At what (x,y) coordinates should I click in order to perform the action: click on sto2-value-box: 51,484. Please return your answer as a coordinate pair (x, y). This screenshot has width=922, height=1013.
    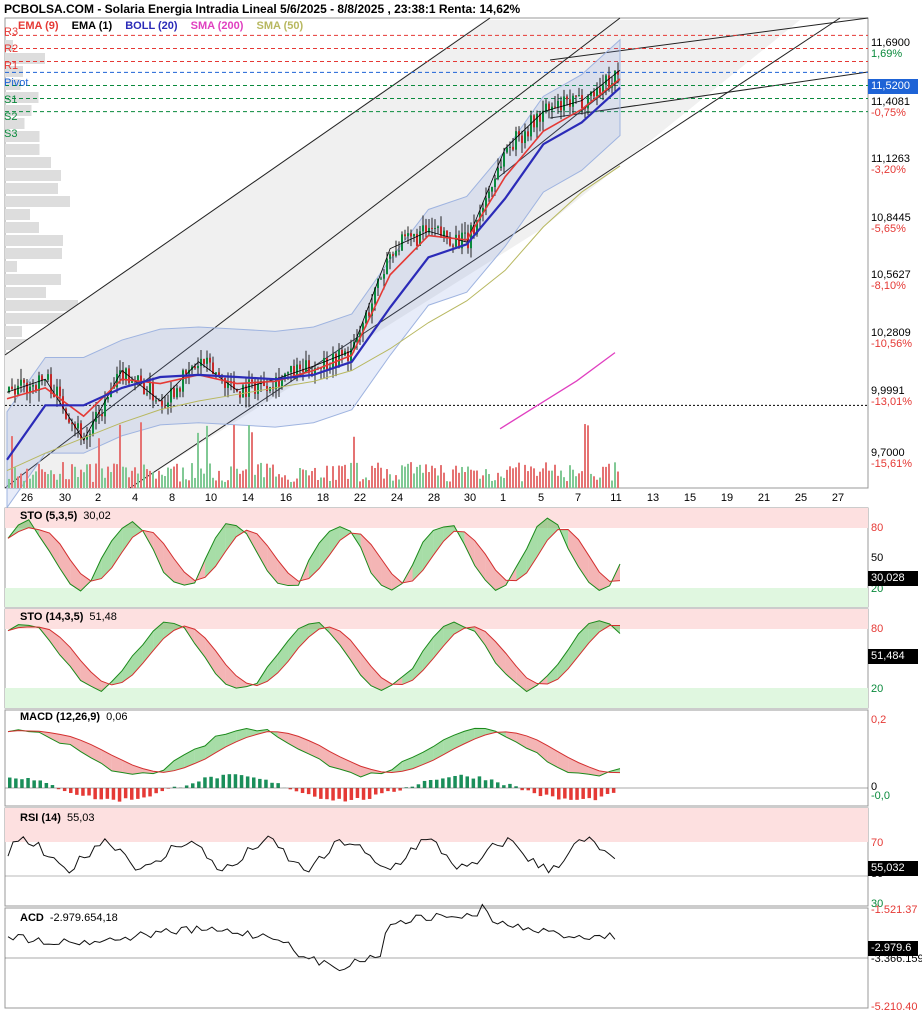
    Looking at the image, I should click on (893, 656).